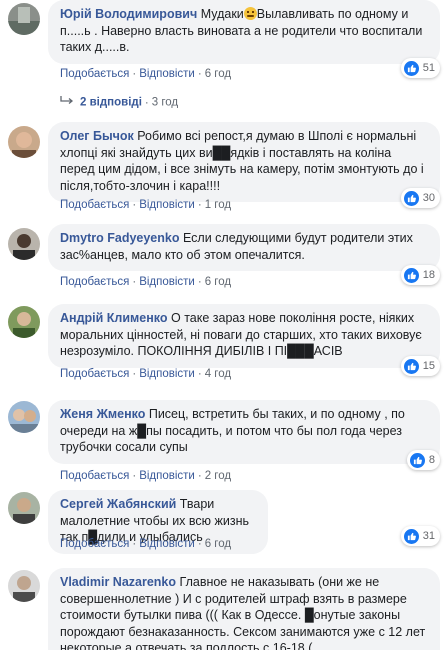 The height and width of the screenshot is (650, 448). I want to click on reactions-count: 30, so click(420, 198).